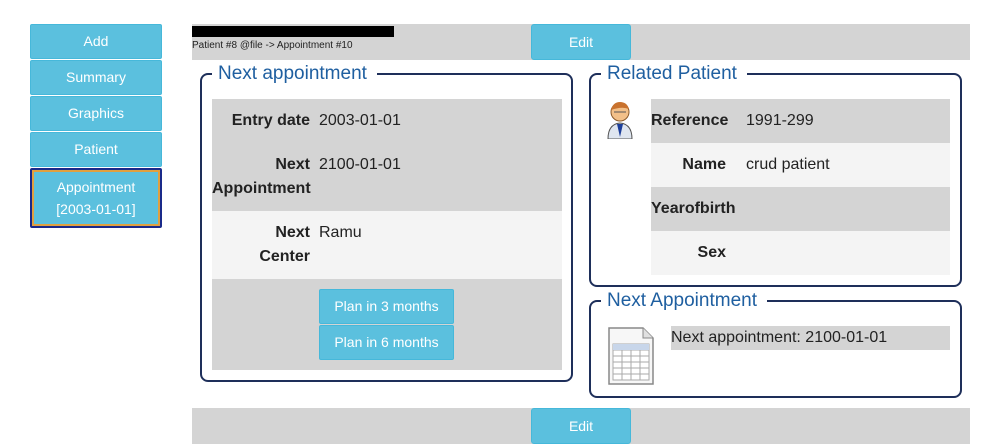  Describe the element at coordinates (96, 149) in the screenshot. I see `menu-patient-button: Patient` at that location.